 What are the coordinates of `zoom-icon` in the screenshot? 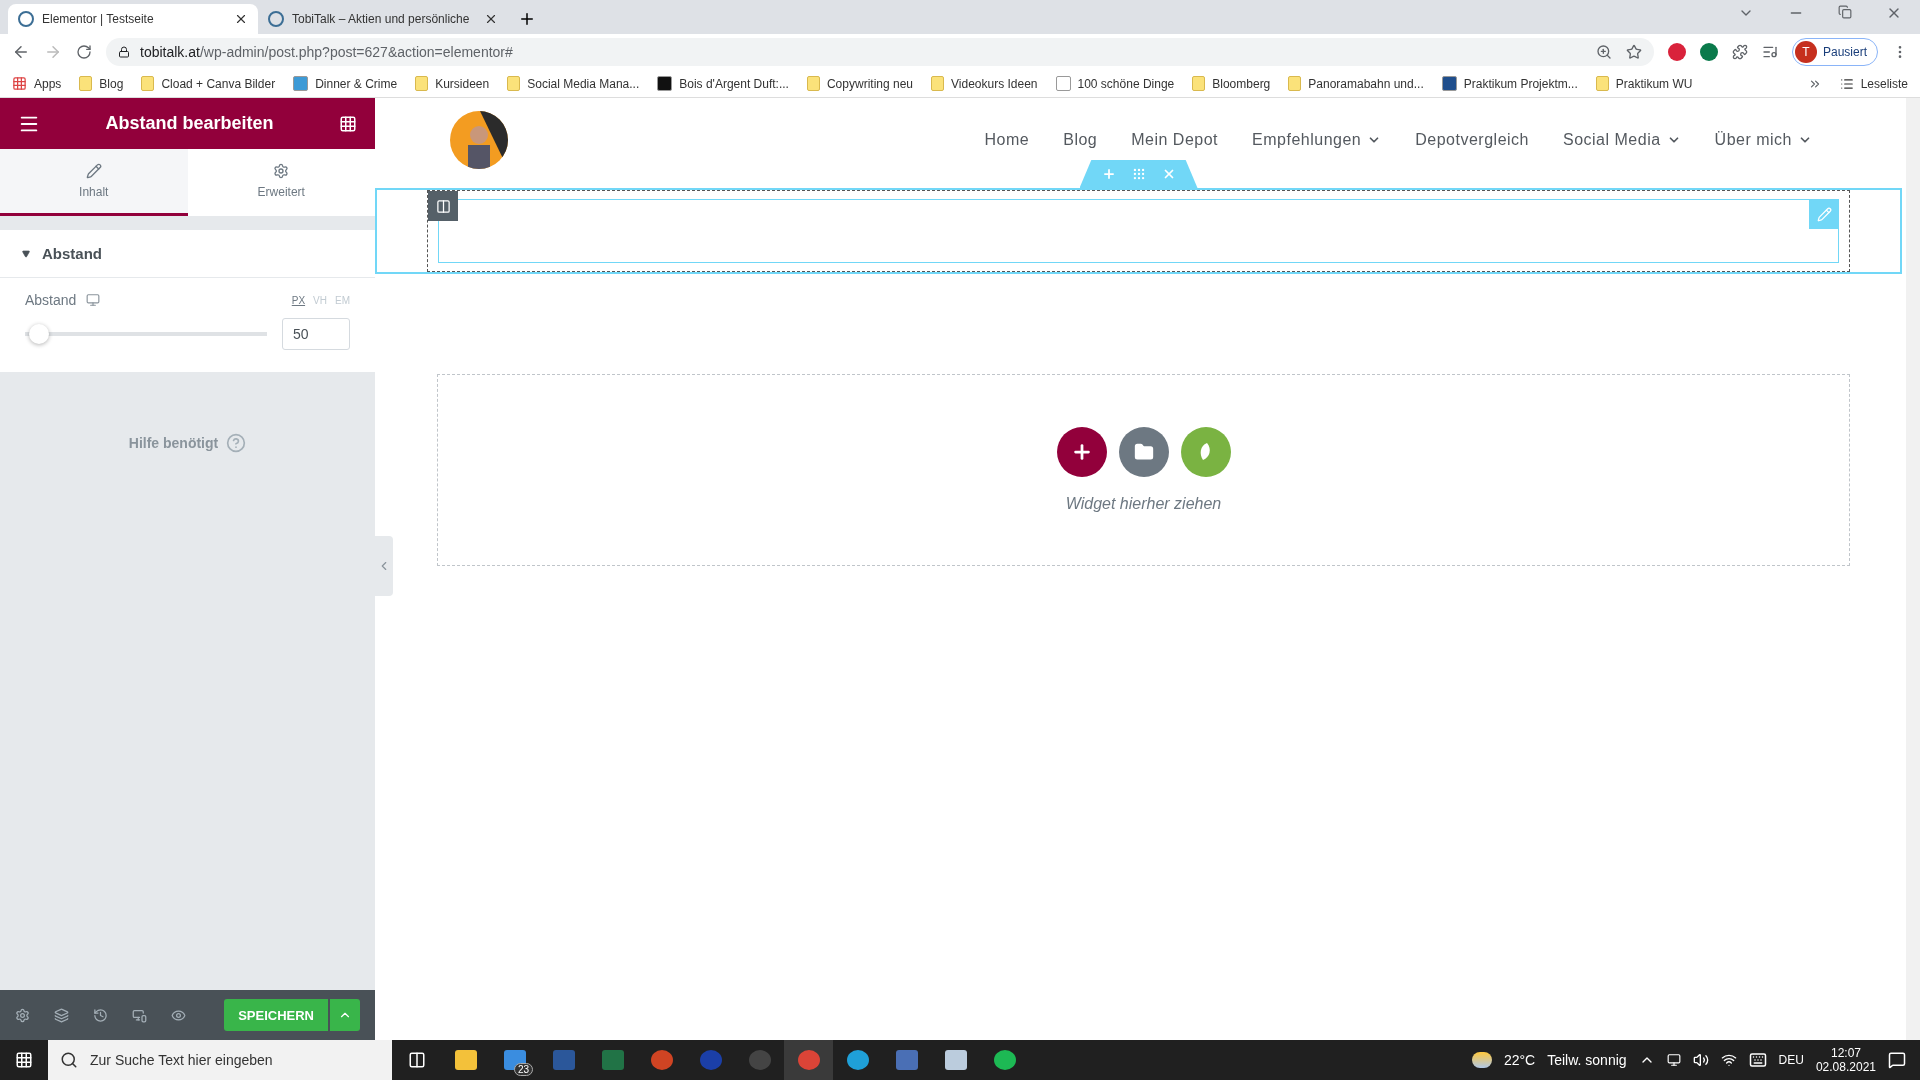 It's located at (1603, 52).